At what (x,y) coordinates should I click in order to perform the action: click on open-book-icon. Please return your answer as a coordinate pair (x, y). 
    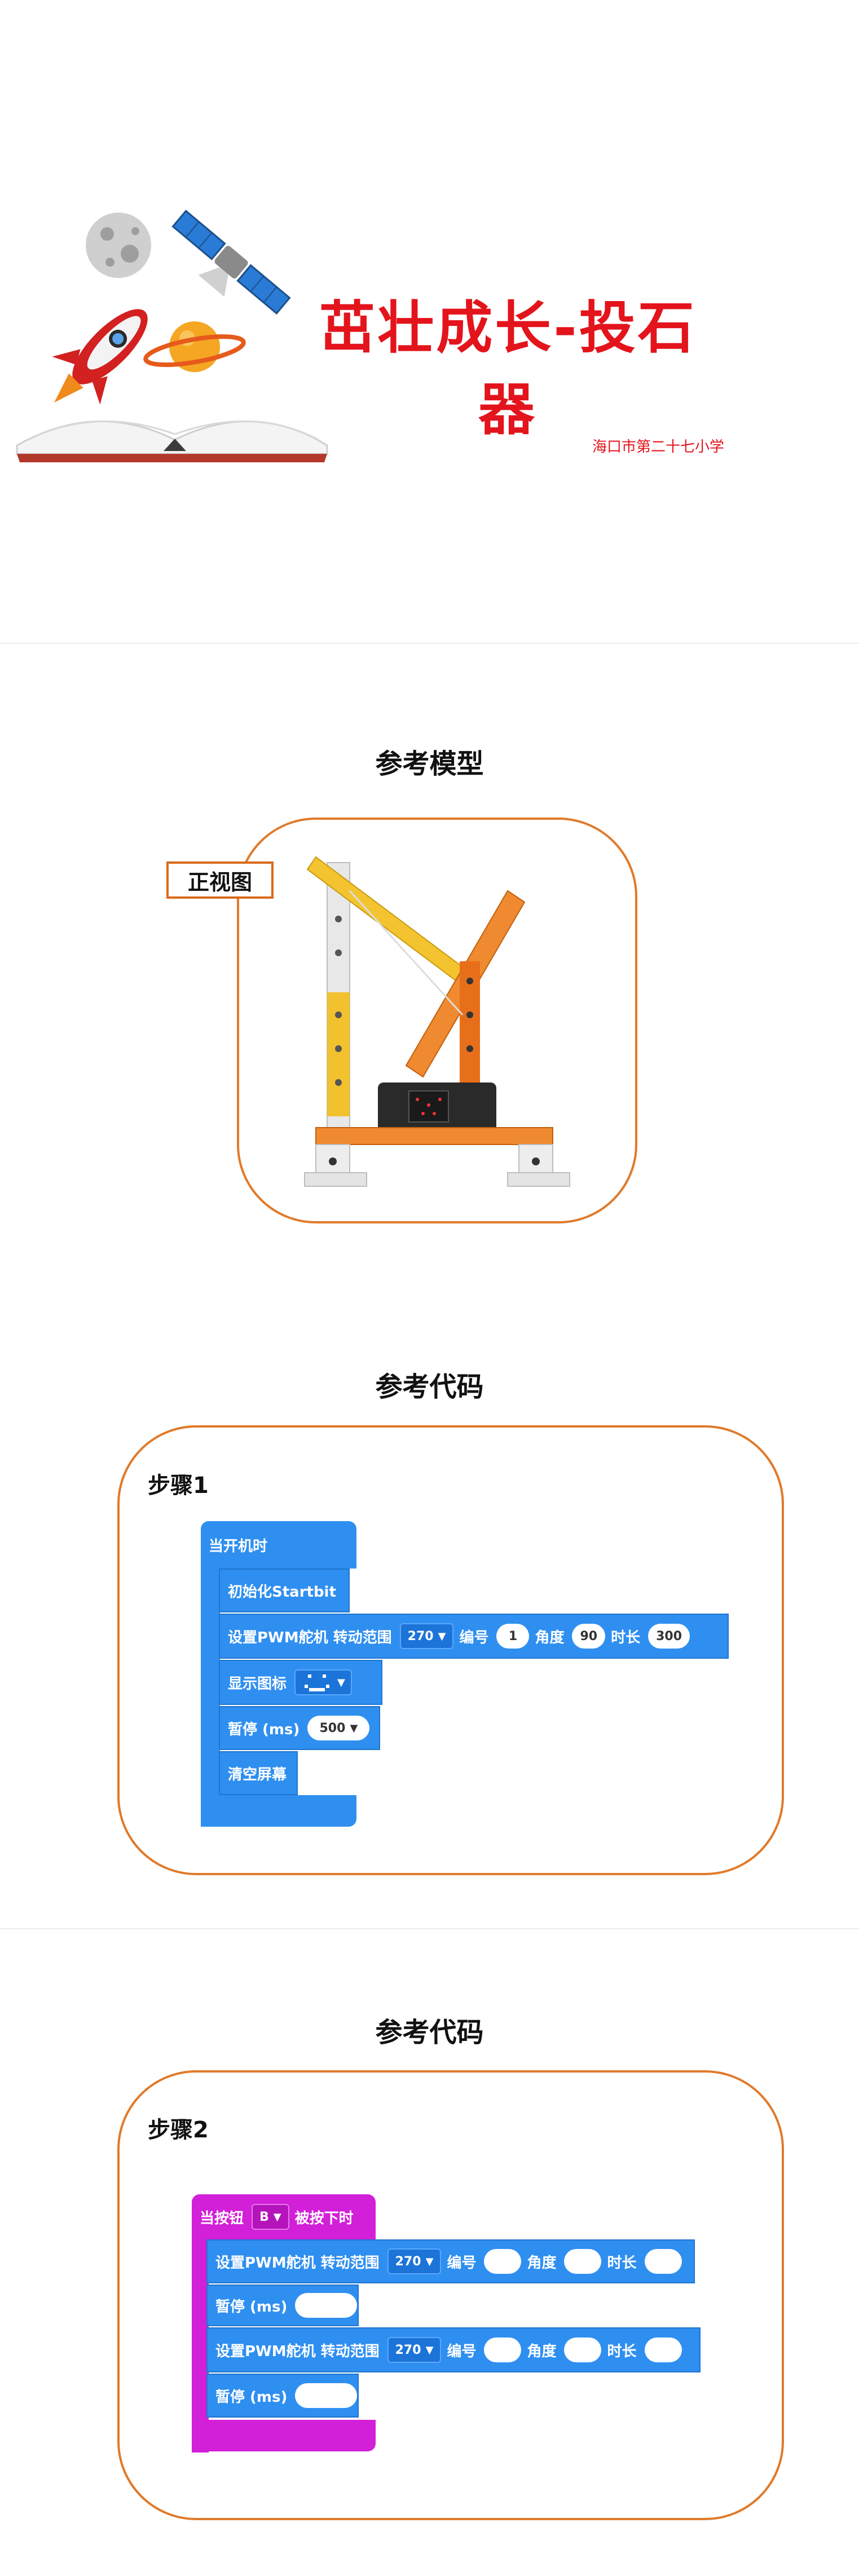
    Looking at the image, I should click on (172, 441).